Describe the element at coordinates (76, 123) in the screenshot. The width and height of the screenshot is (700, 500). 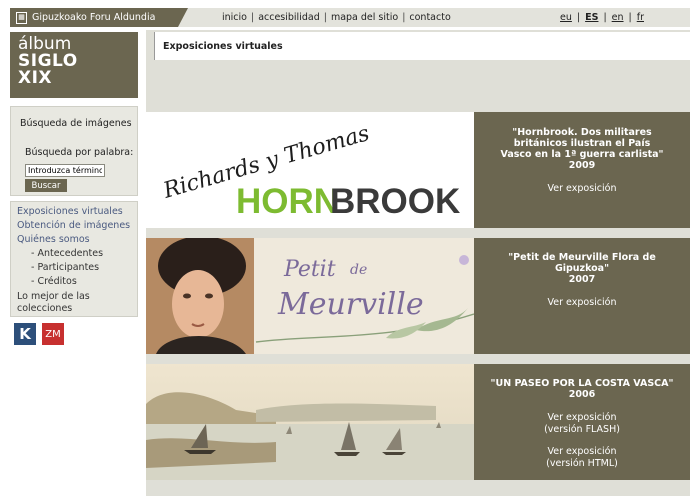
I see `search-heading: Búsqueda de imágenes` at that location.